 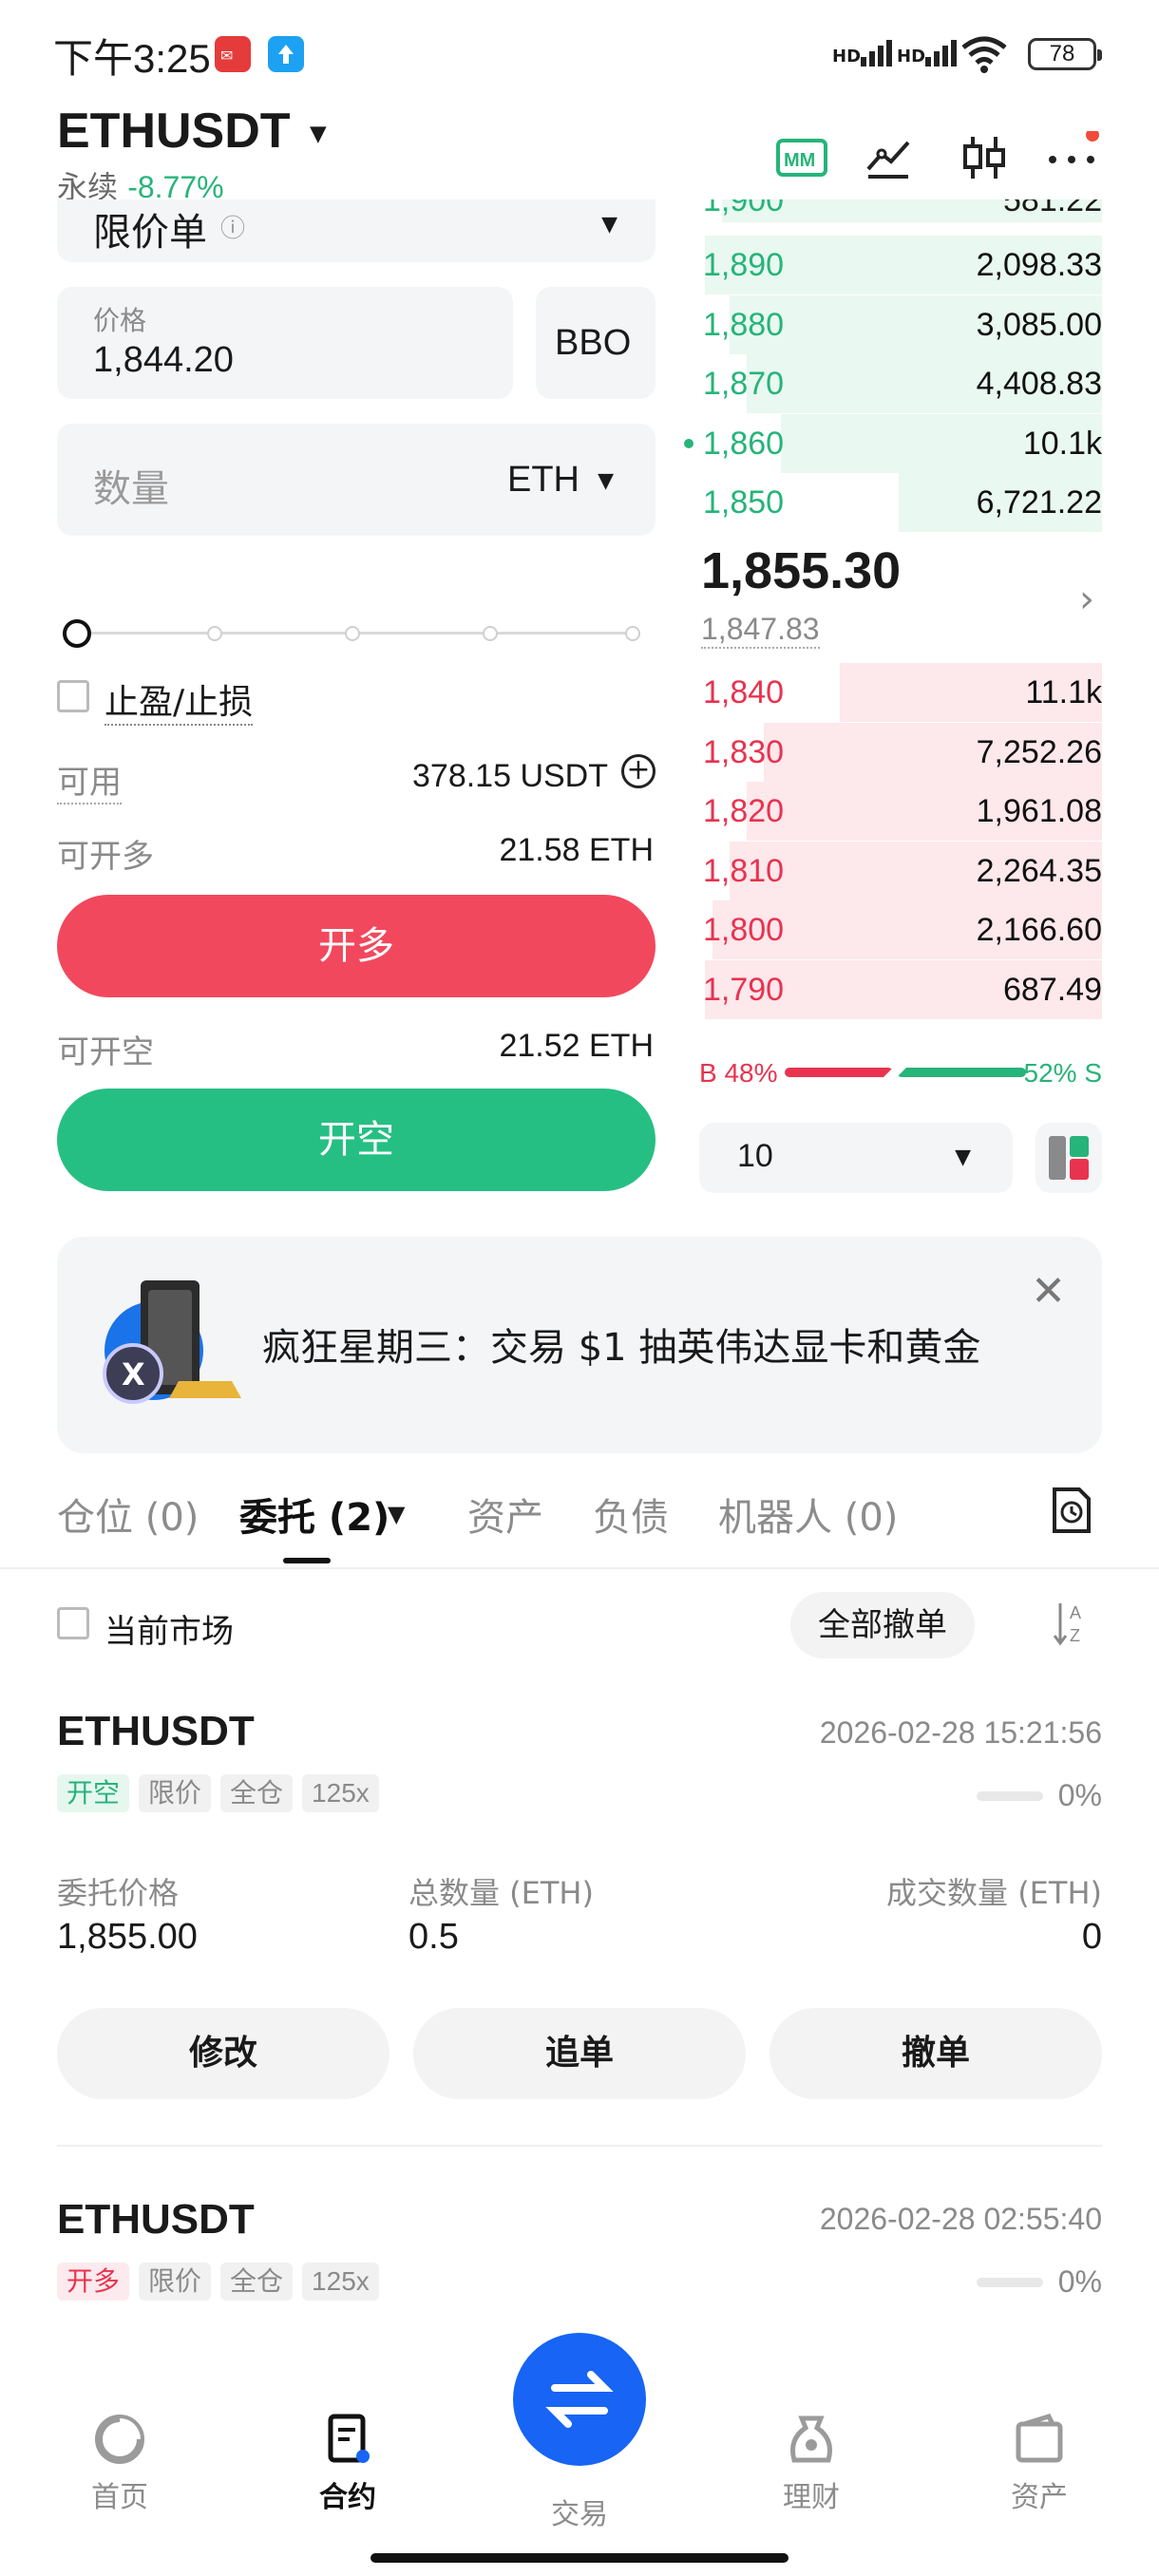 I want to click on can-long-value: 21.58 ETH, so click(x=576, y=850).